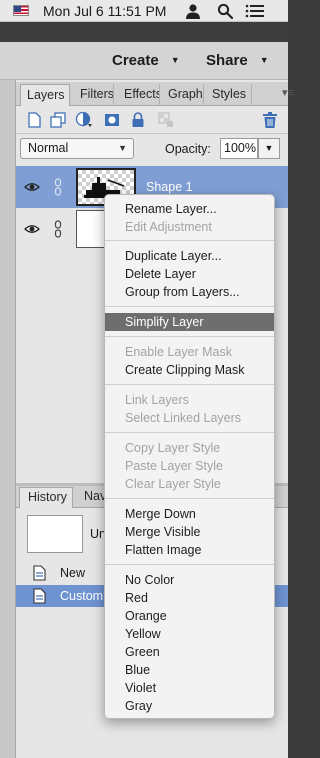 The width and height of the screenshot is (320, 758). Describe the element at coordinates (225, 11) in the screenshot. I see `search-icon` at that location.